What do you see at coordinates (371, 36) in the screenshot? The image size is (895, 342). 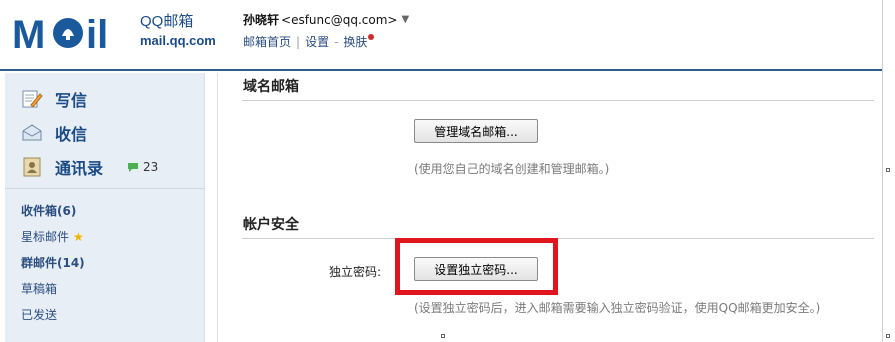 I see `new-indicator-dot` at bounding box center [371, 36].